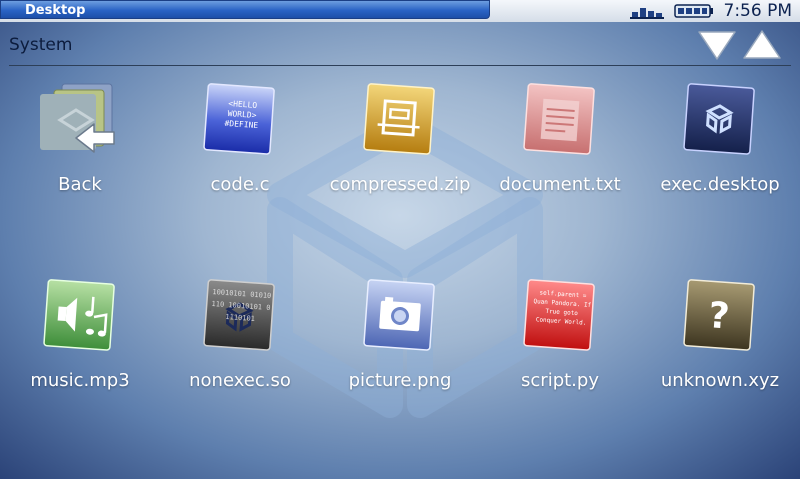 Image resolution: width=800 pixels, height=479 pixels. What do you see at coordinates (400, 361) in the screenshot?
I see `file-item-picture: picture.png` at bounding box center [400, 361].